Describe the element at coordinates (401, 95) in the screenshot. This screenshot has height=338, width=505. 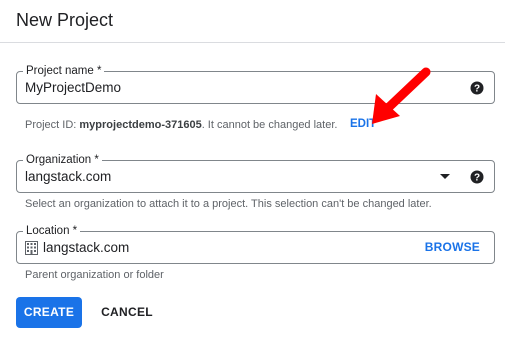
I see `red-arrow-icon` at that location.